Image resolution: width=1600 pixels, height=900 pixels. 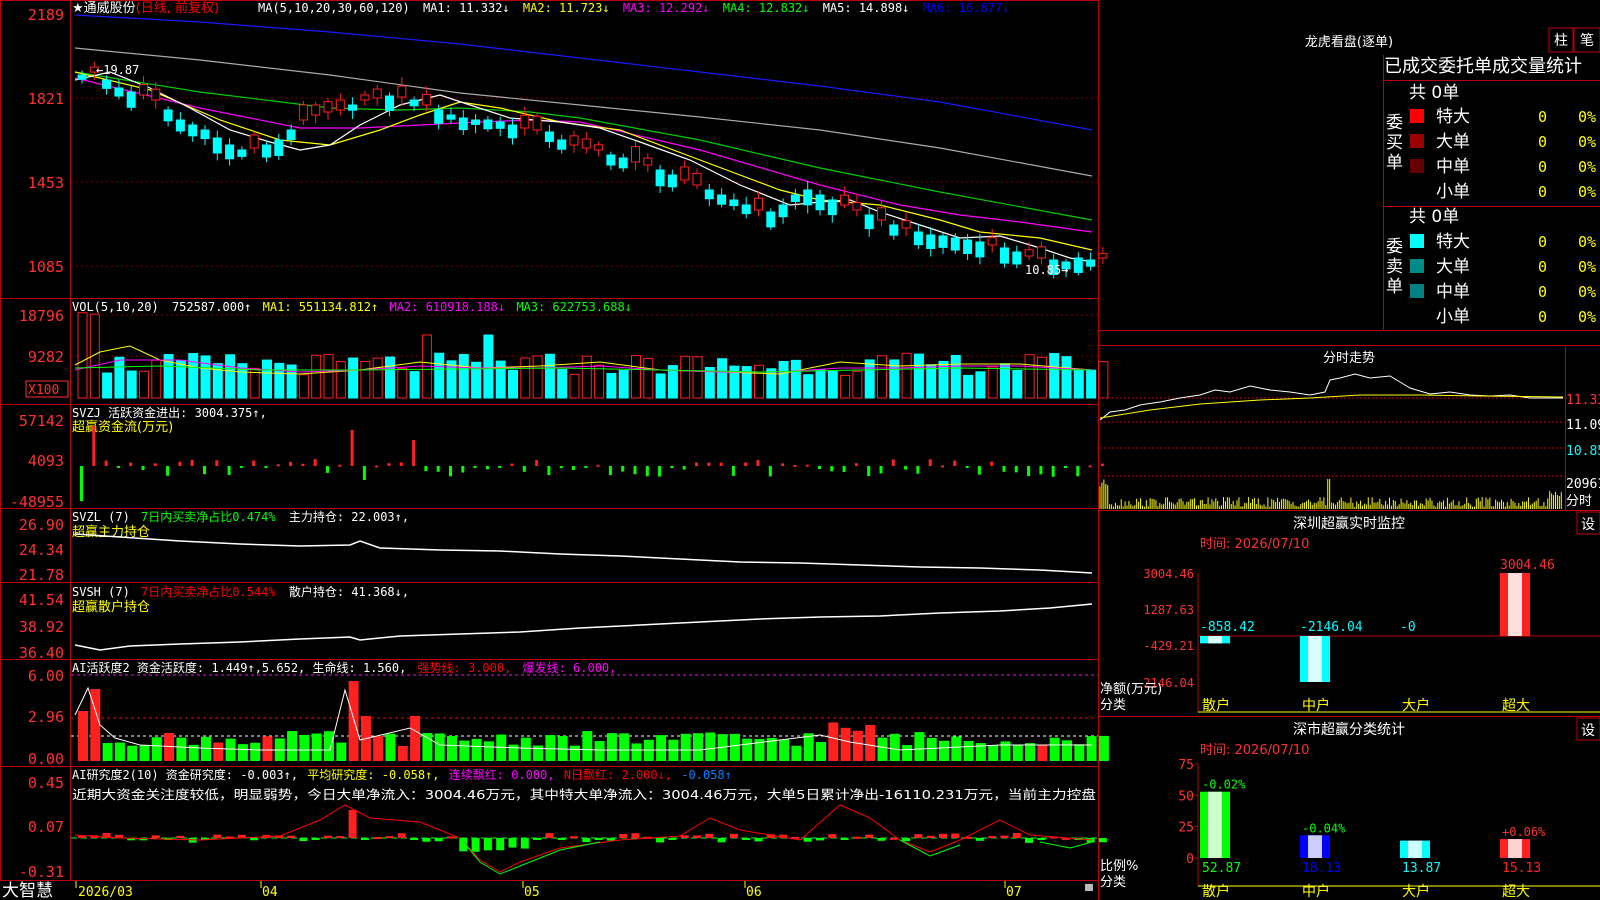 What do you see at coordinates (1349, 729) in the screenshot?
I see `cls-title: 深市超赢分类统计` at bounding box center [1349, 729].